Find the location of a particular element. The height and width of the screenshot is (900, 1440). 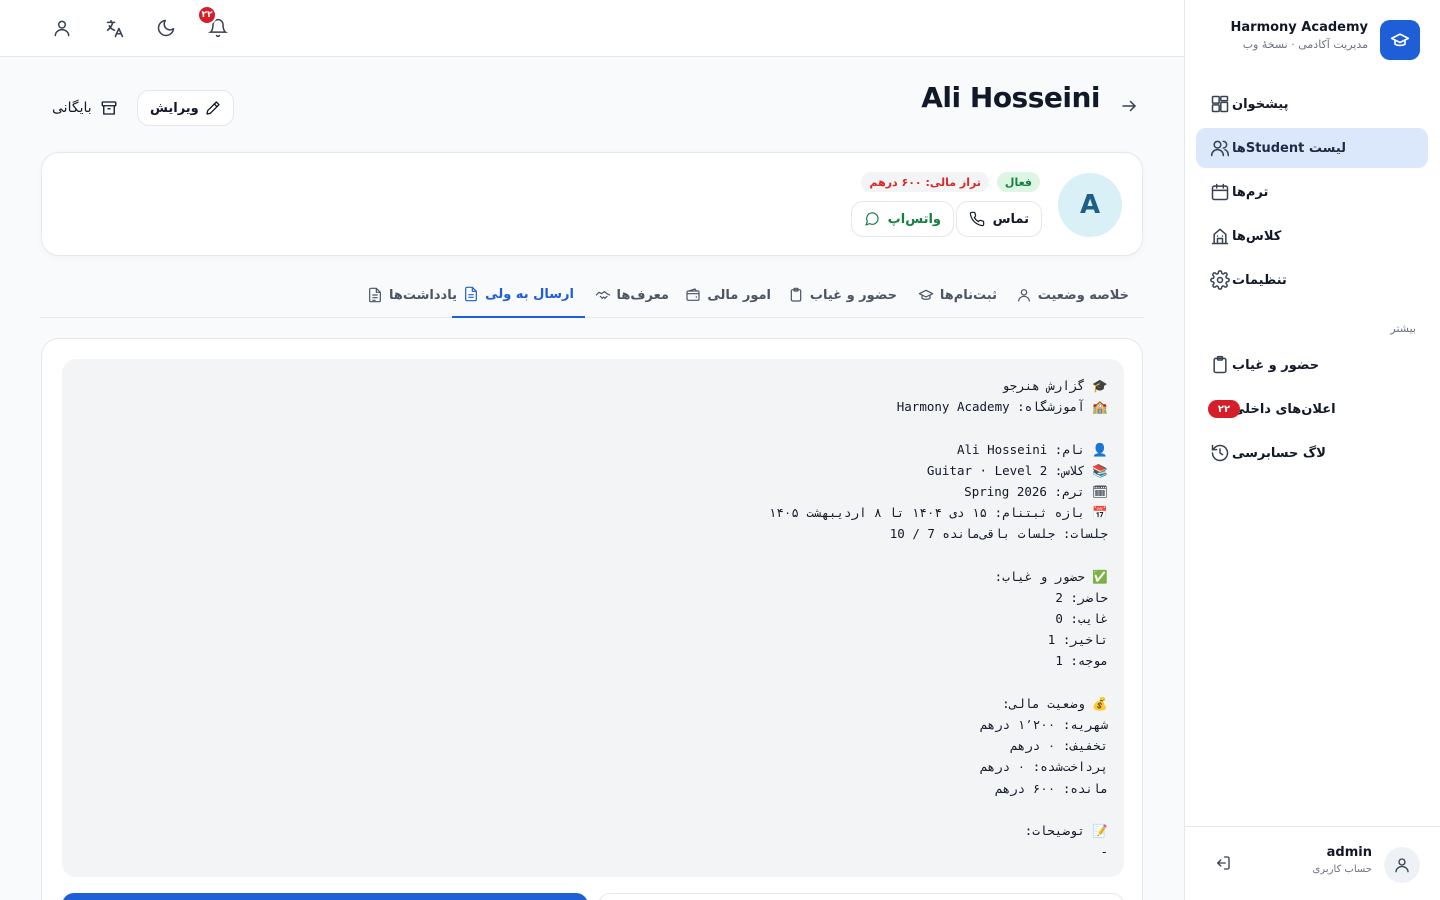

user-name: admin is located at coordinates (1349, 852).